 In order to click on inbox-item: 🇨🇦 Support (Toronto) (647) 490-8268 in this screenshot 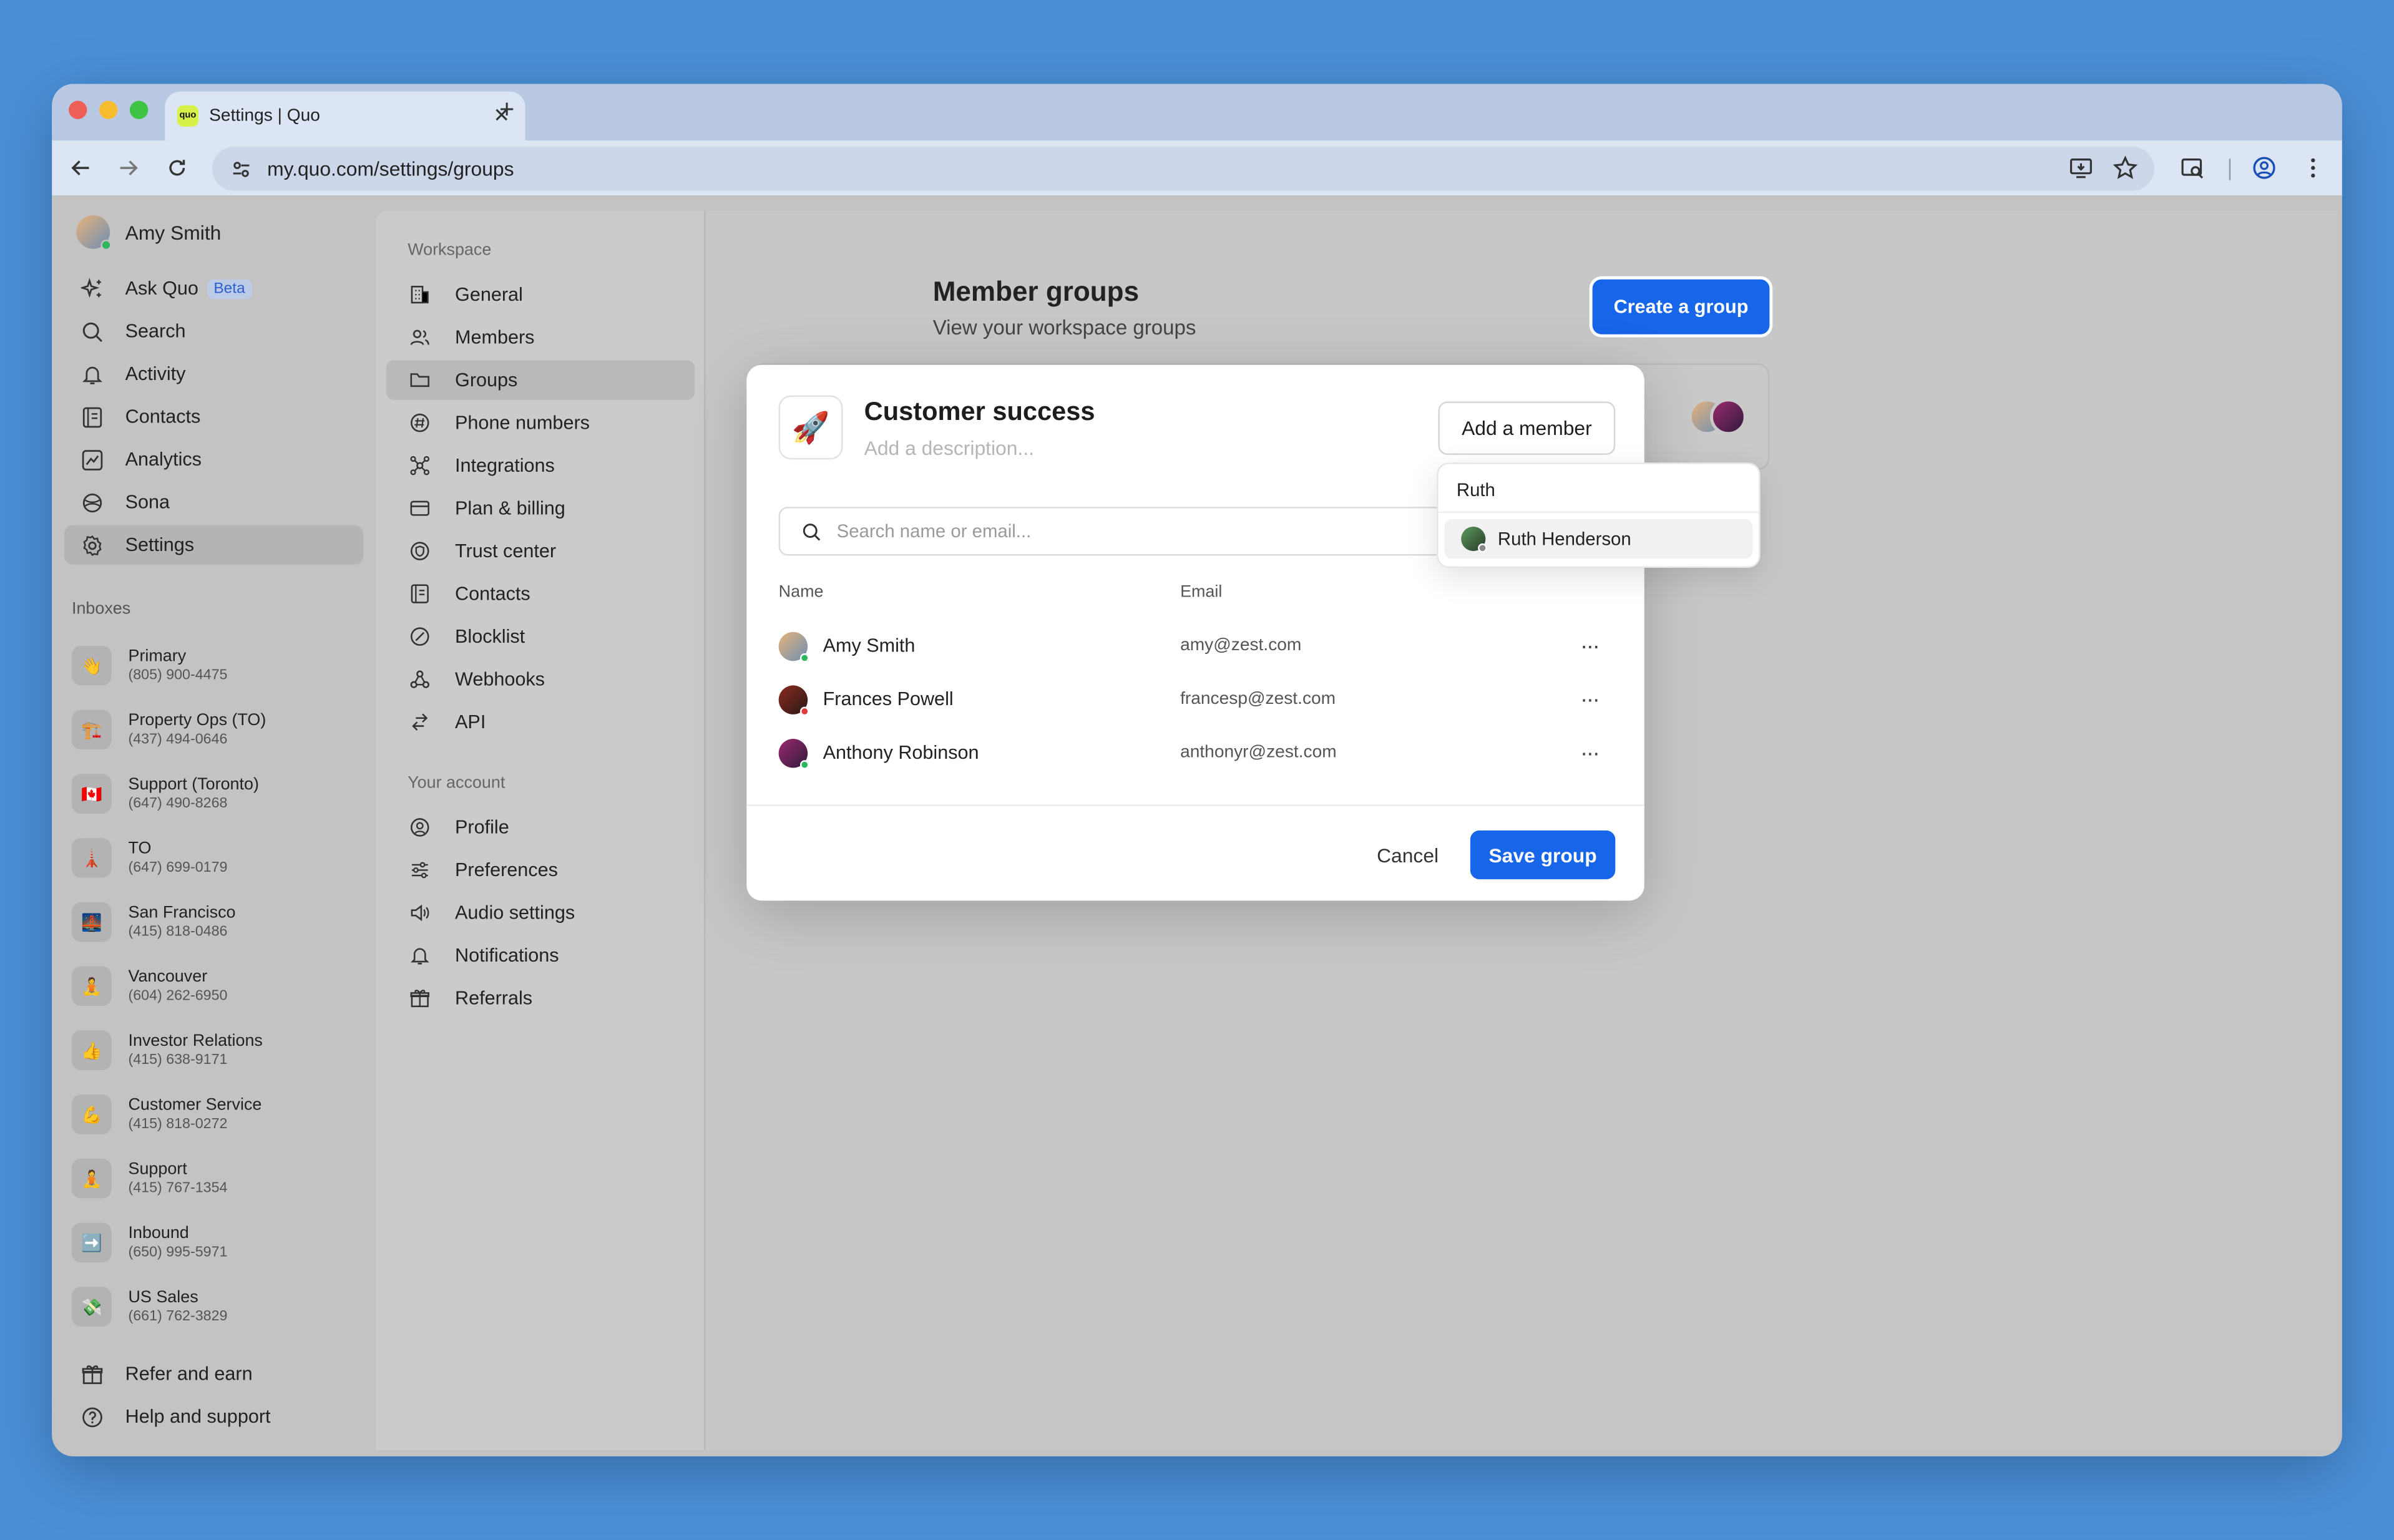, I will do `click(216, 794)`.